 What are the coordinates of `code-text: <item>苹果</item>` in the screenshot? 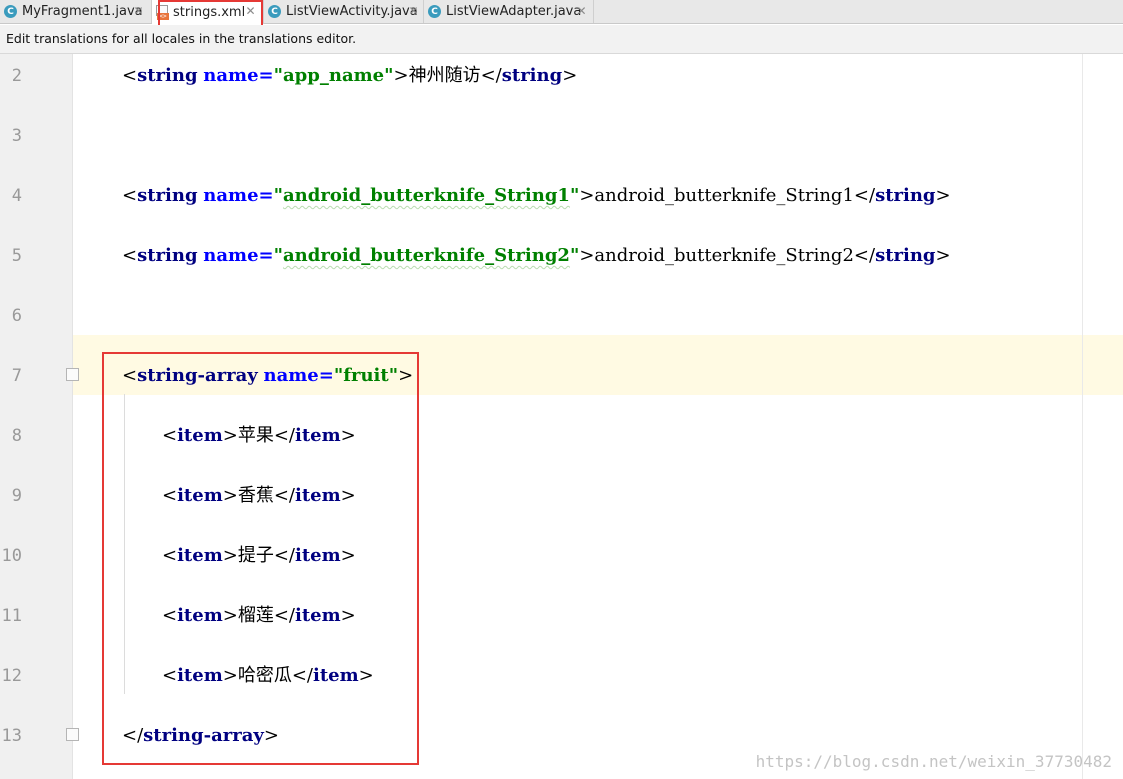 It's located at (259, 435).